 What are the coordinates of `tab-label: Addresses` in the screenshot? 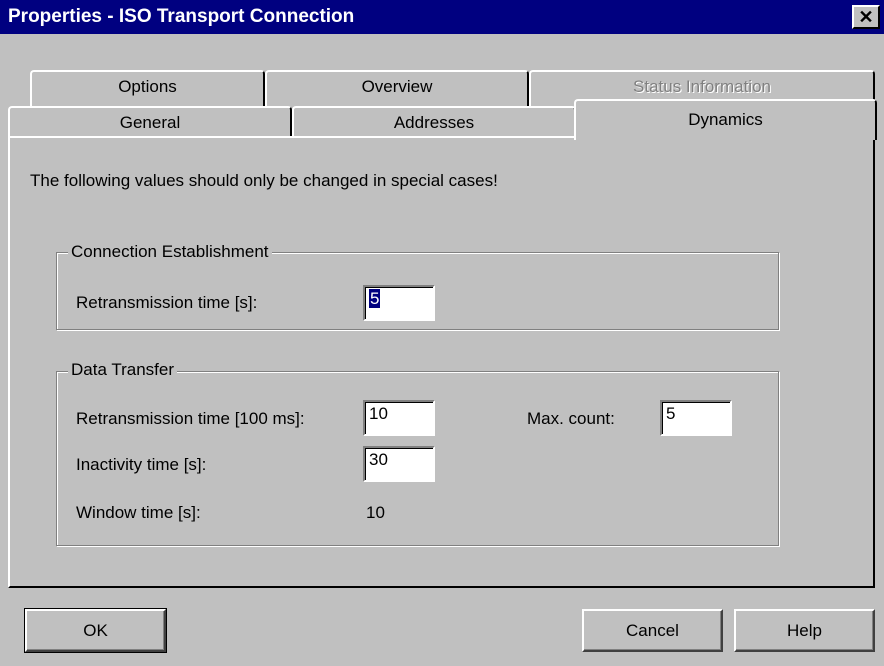 It's located at (434, 122).